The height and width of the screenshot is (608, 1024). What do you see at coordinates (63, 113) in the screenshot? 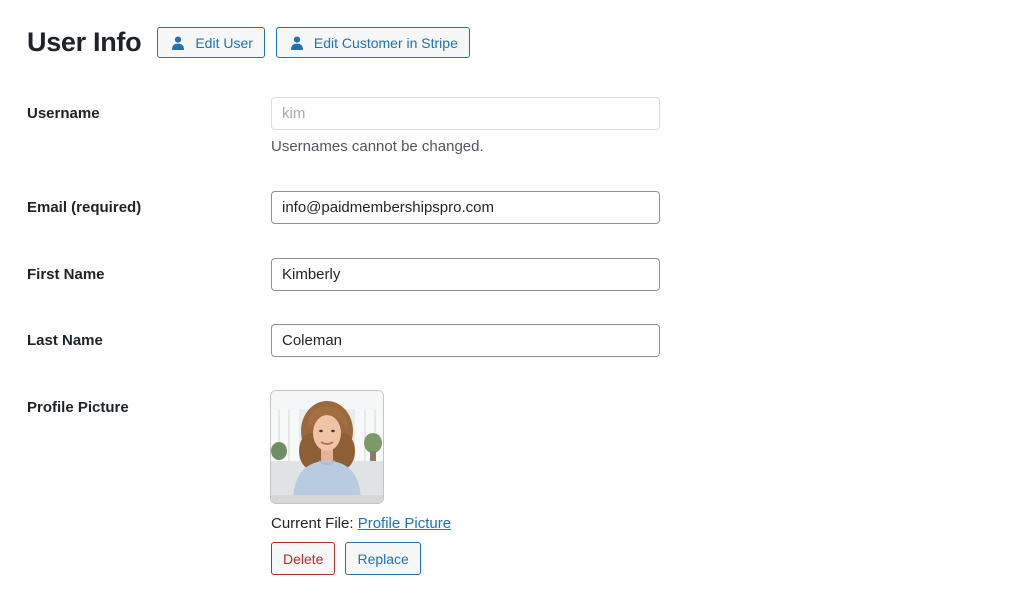
I see `username-label: Username` at bounding box center [63, 113].